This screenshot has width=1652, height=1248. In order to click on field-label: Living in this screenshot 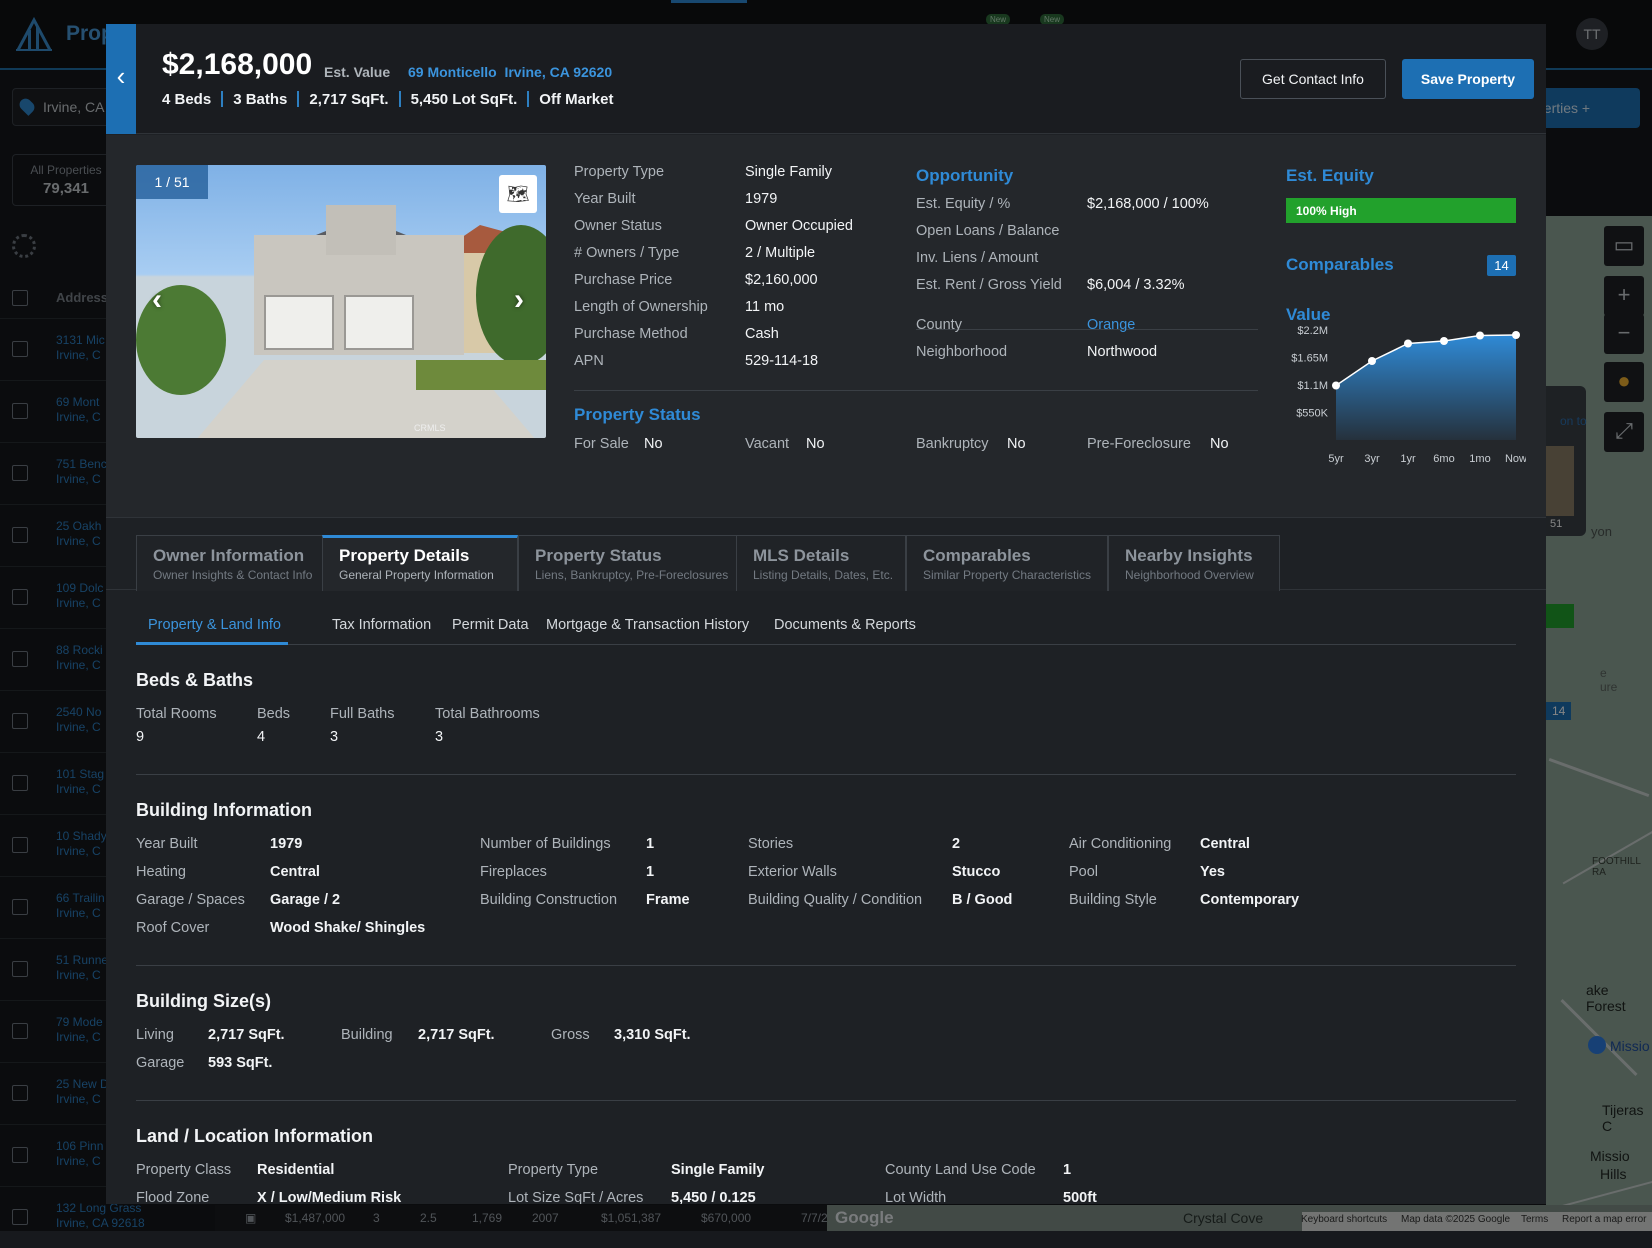, I will do `click(155, 1035)`.